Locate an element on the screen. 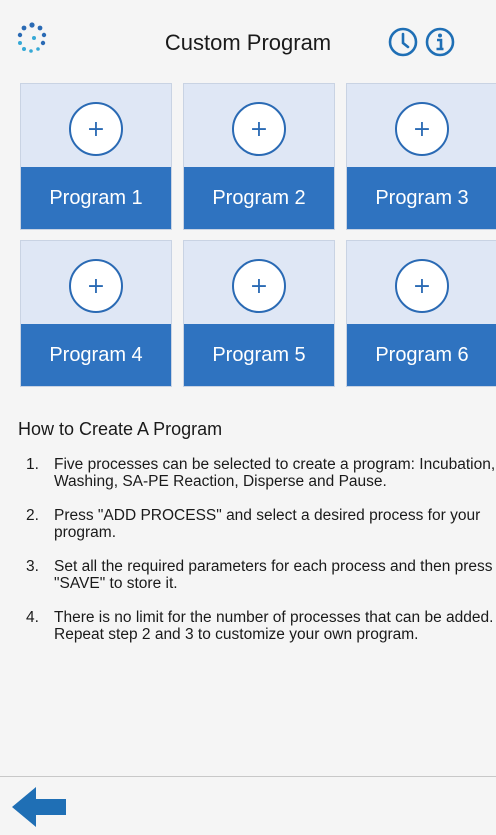 This screenshot has width=496, height=835. step-number: 4. is located at coordinates (32, 617).